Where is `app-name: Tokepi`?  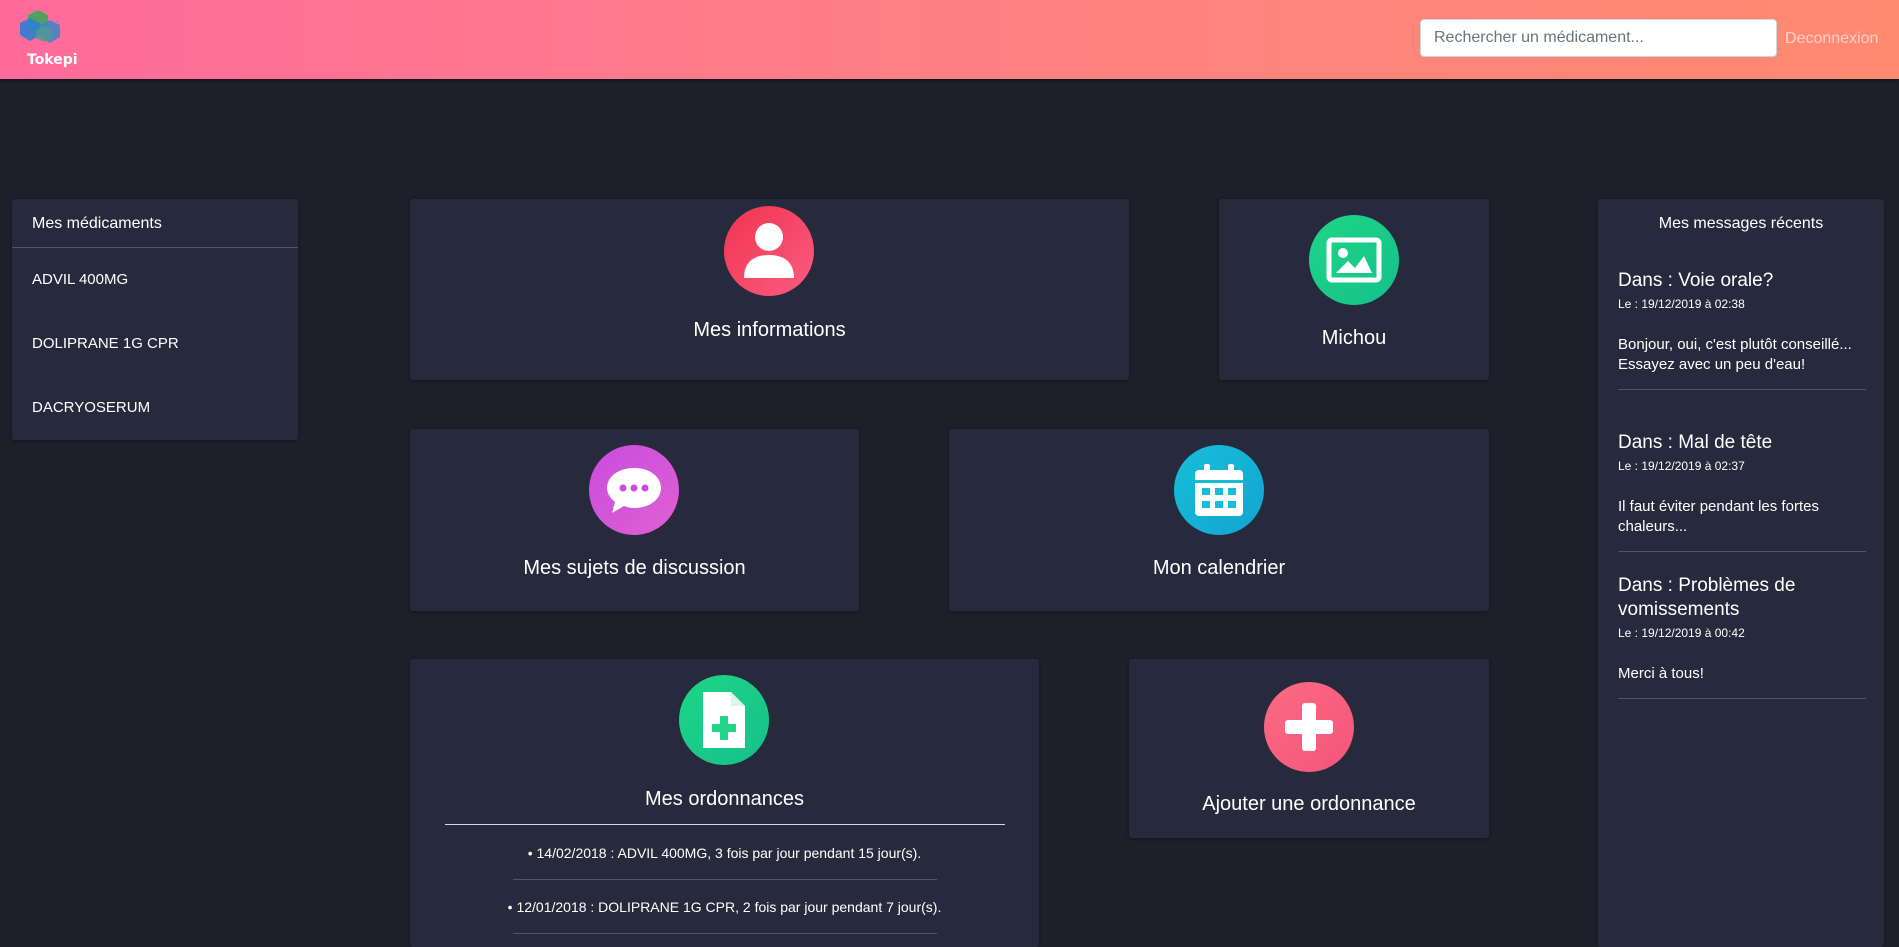
app-name: Tokepi is located at coordinates (52, 60).